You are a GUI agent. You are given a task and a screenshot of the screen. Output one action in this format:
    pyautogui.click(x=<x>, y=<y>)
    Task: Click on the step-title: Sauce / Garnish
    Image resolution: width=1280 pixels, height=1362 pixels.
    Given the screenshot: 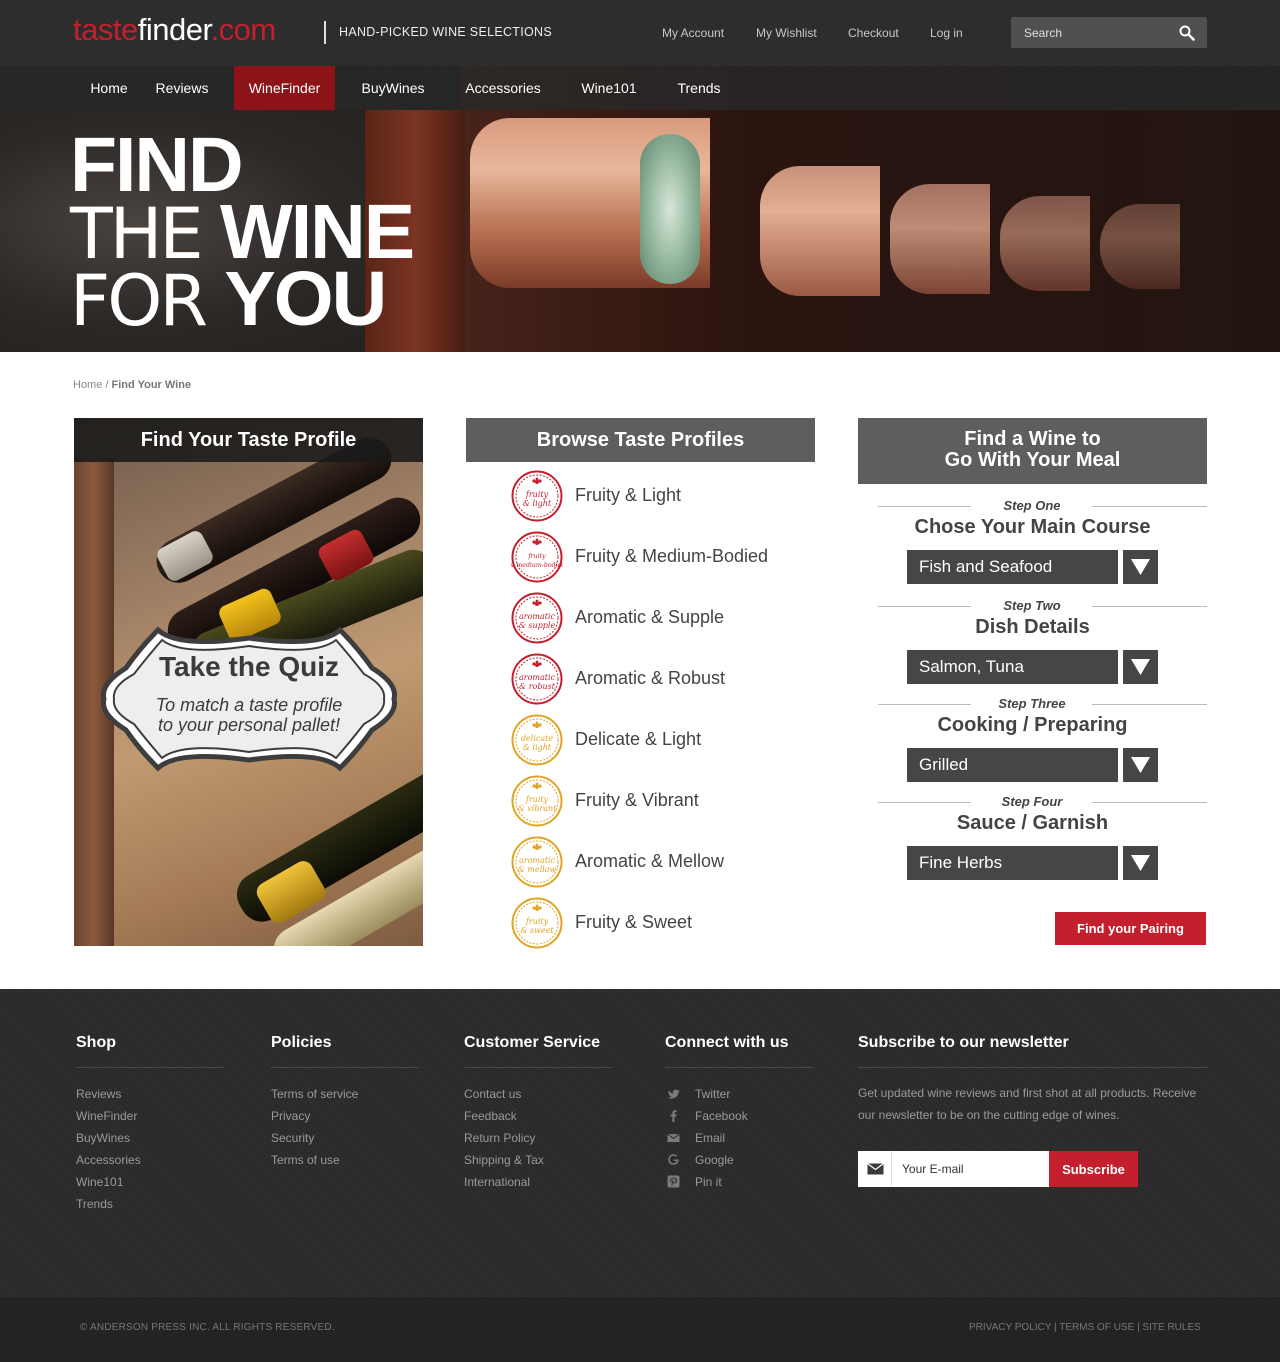 What is the action you would take?
    pyautogui.click(x=1032, y=823)
    